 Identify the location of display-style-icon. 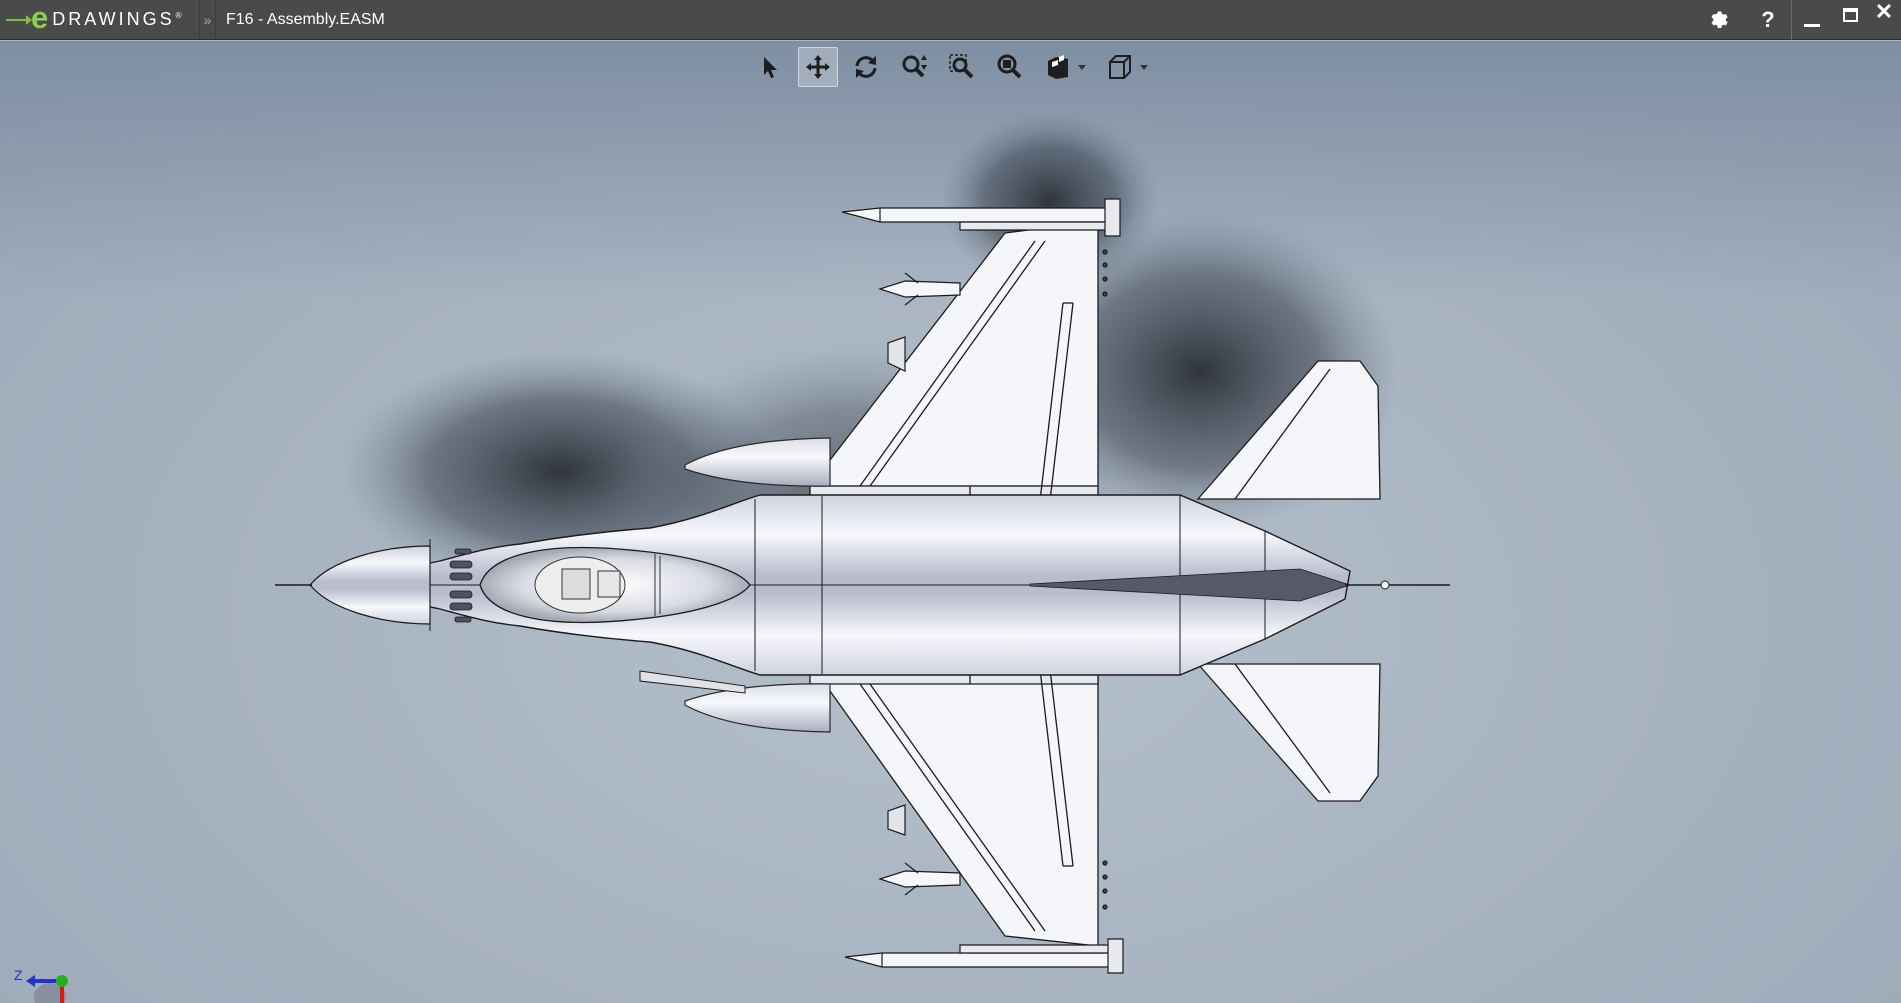
(1058, 67).